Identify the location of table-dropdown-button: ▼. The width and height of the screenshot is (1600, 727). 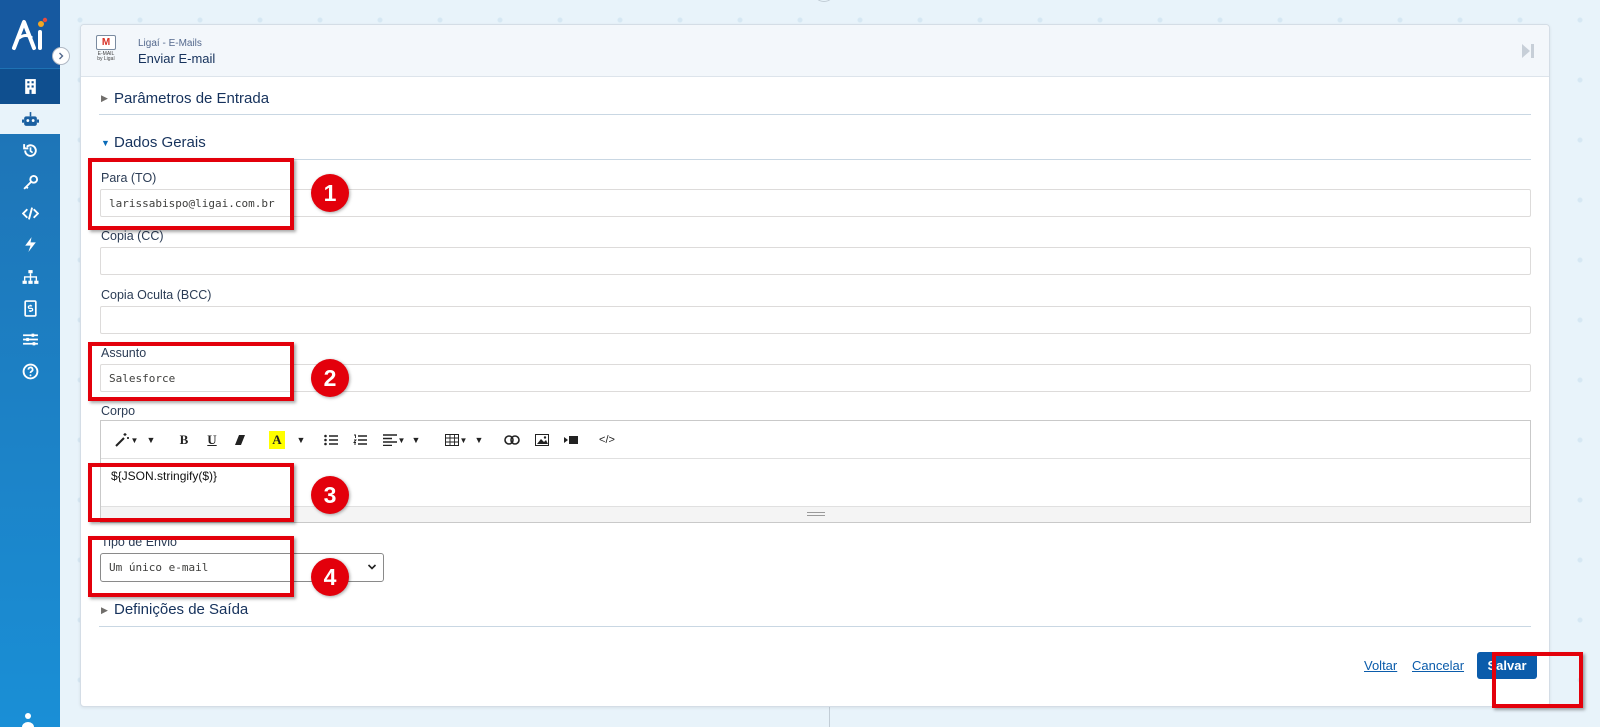
(456, 440).